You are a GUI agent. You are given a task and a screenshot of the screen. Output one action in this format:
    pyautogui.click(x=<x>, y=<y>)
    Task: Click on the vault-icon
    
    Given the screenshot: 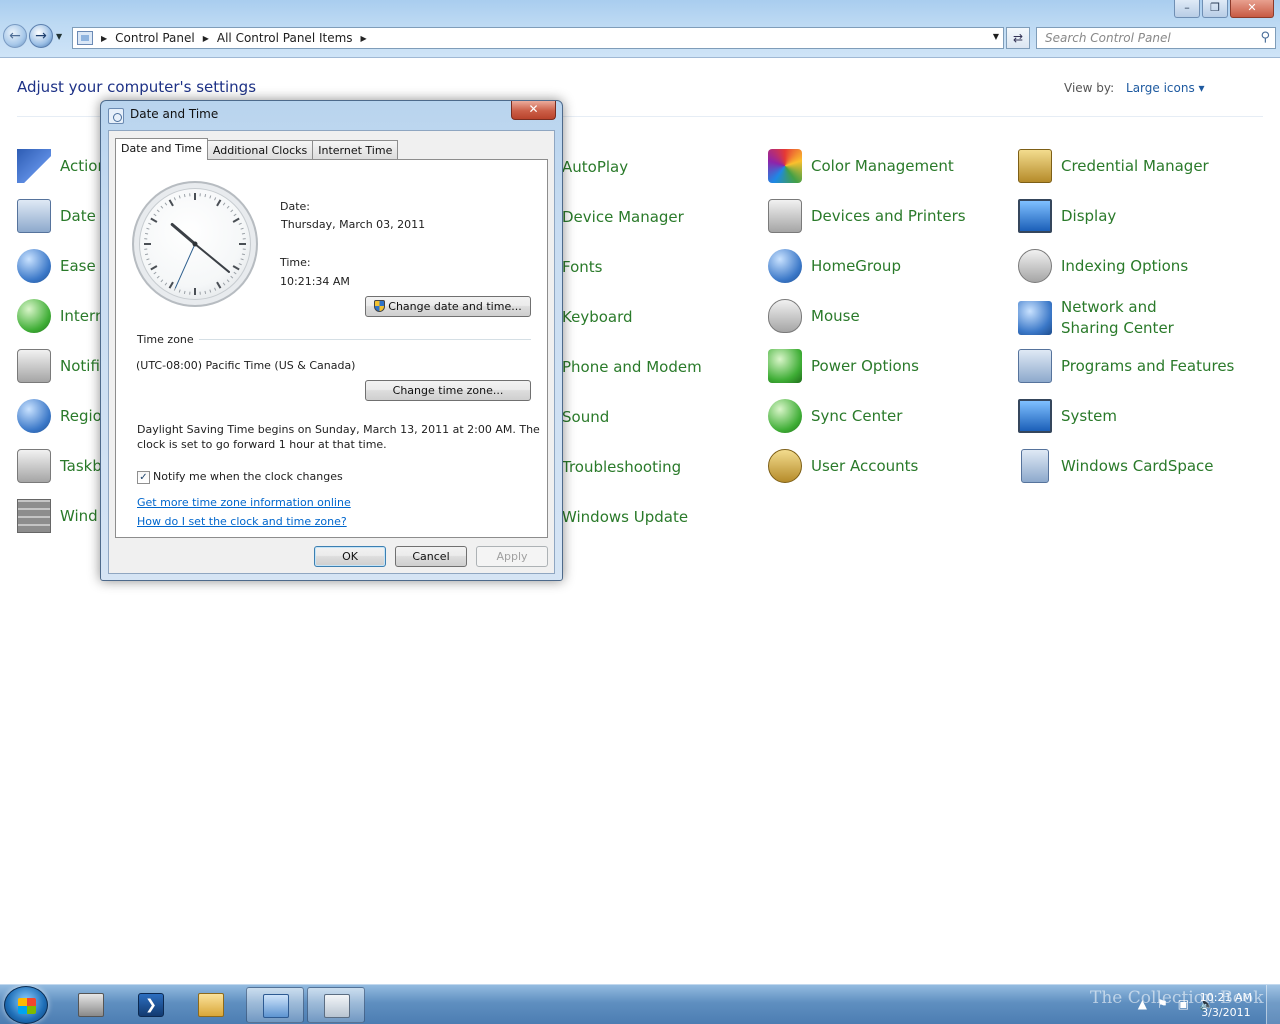 What is the action you would take?
    pyautogui.click(x=1035, y=166)
    